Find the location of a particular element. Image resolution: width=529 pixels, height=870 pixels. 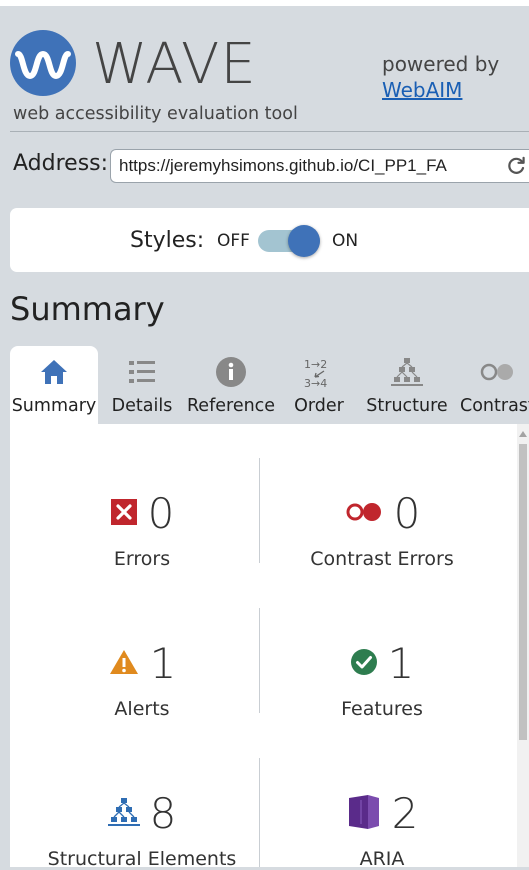

aria-icon is located at coordinates (364, 814).